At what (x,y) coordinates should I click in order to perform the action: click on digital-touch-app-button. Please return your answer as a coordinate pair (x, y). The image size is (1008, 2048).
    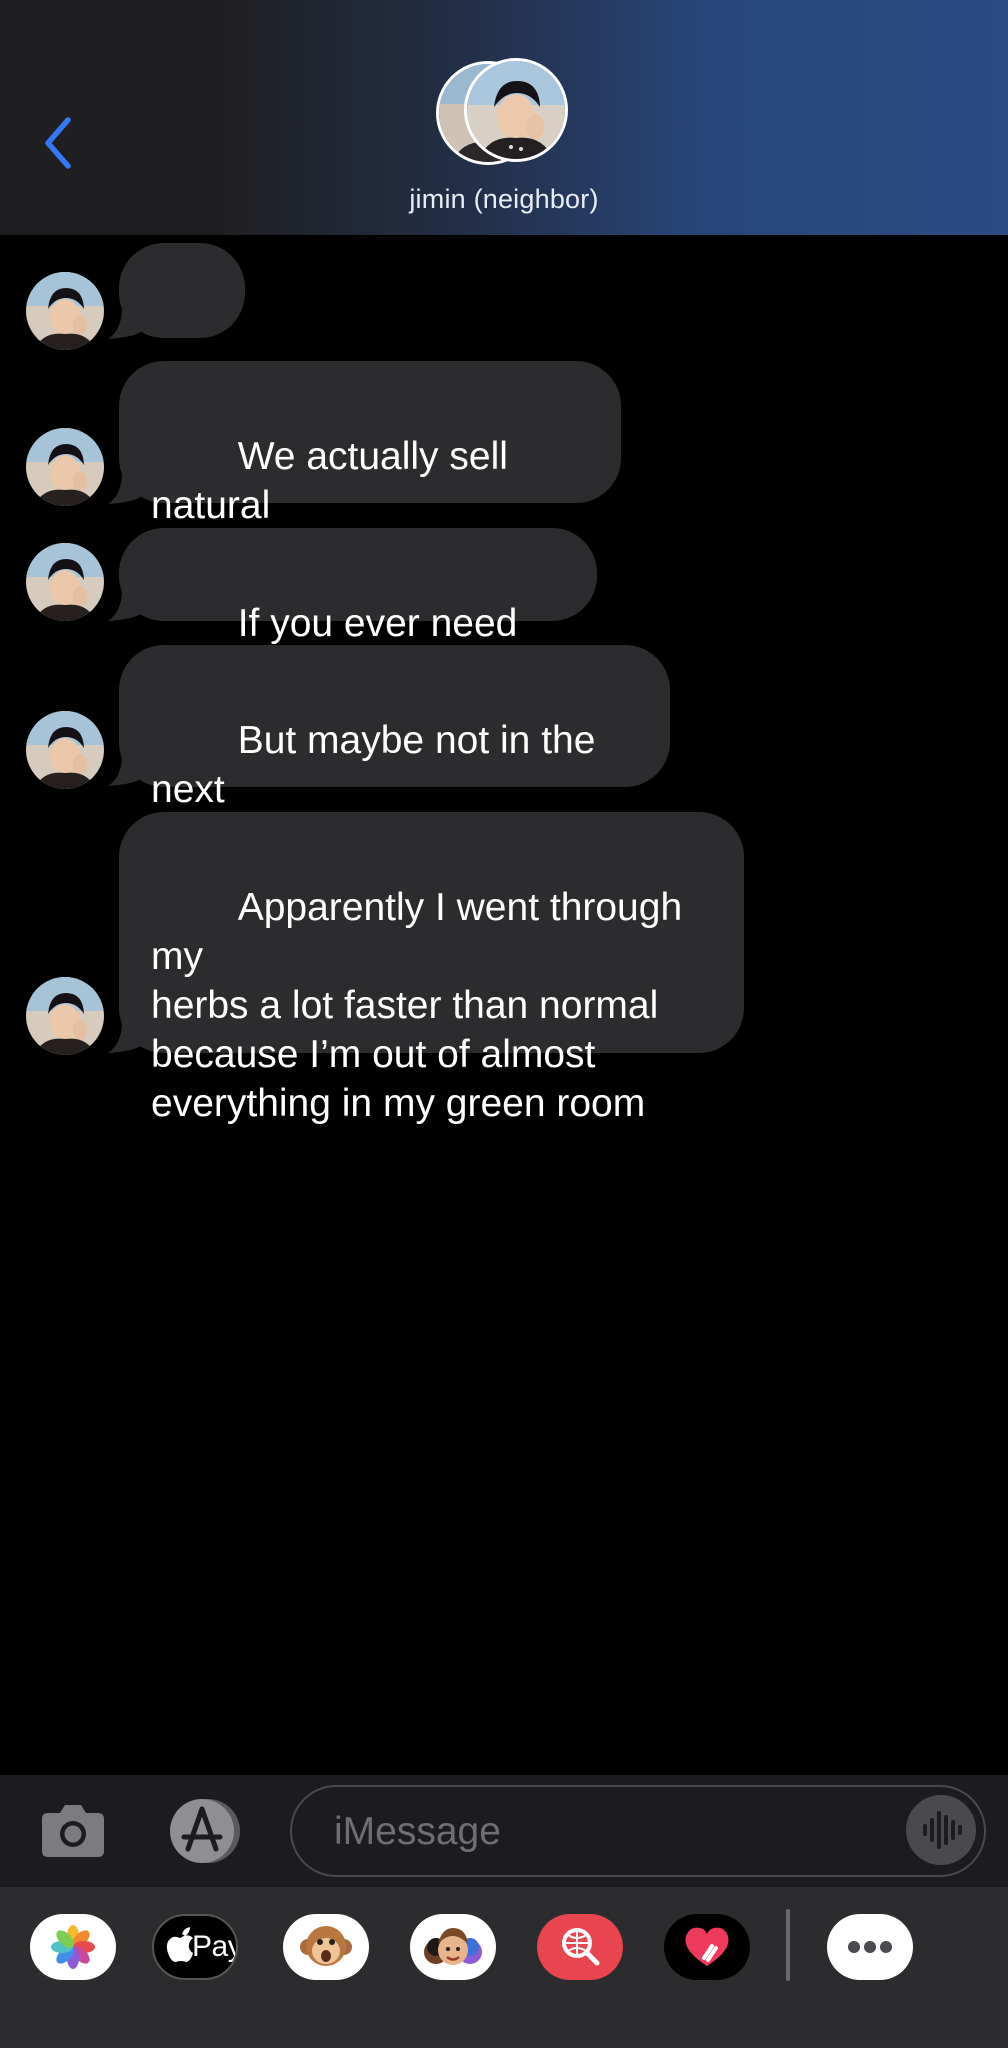
    Looking at the image, I should click on (707, 1947).